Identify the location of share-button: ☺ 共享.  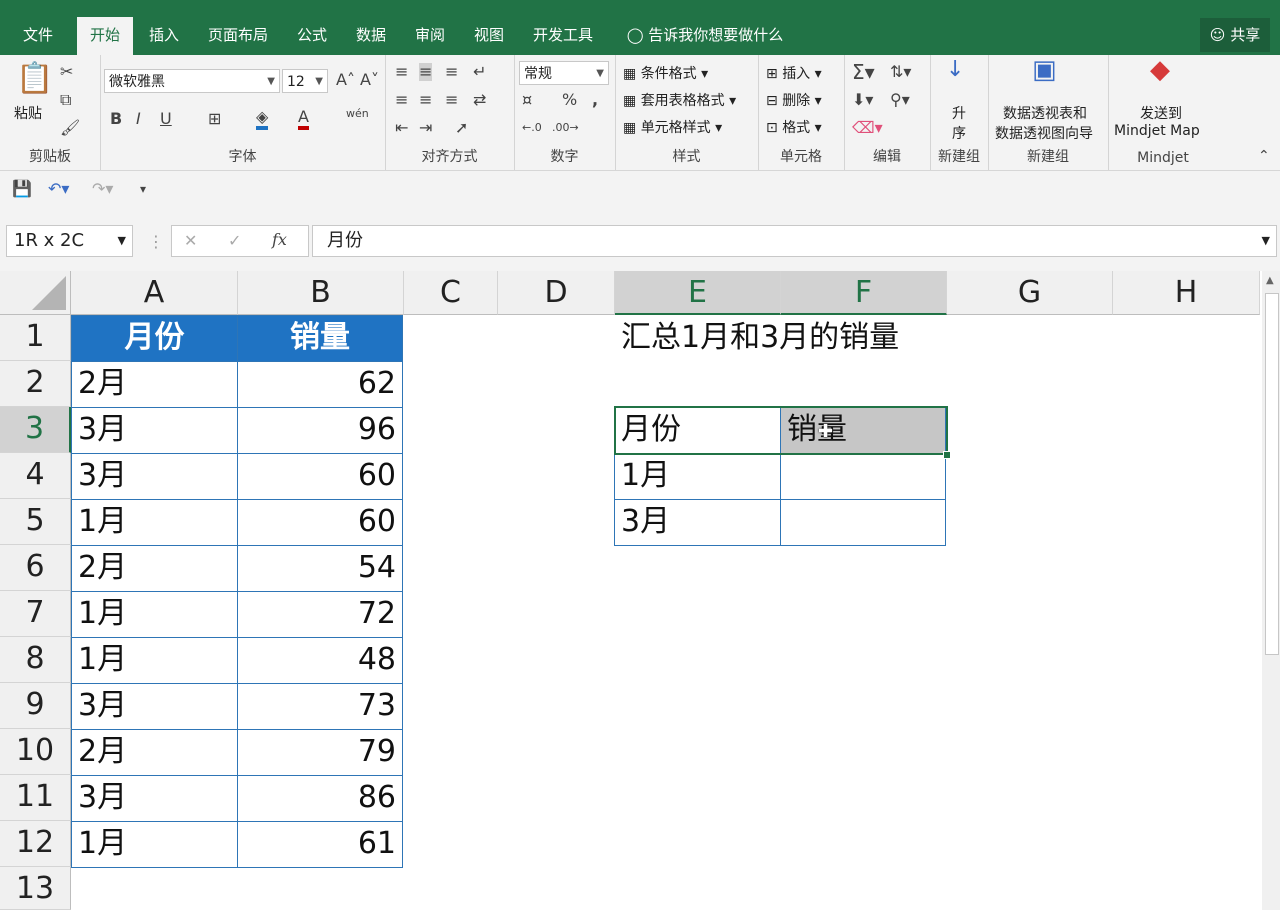
(1235, 35).